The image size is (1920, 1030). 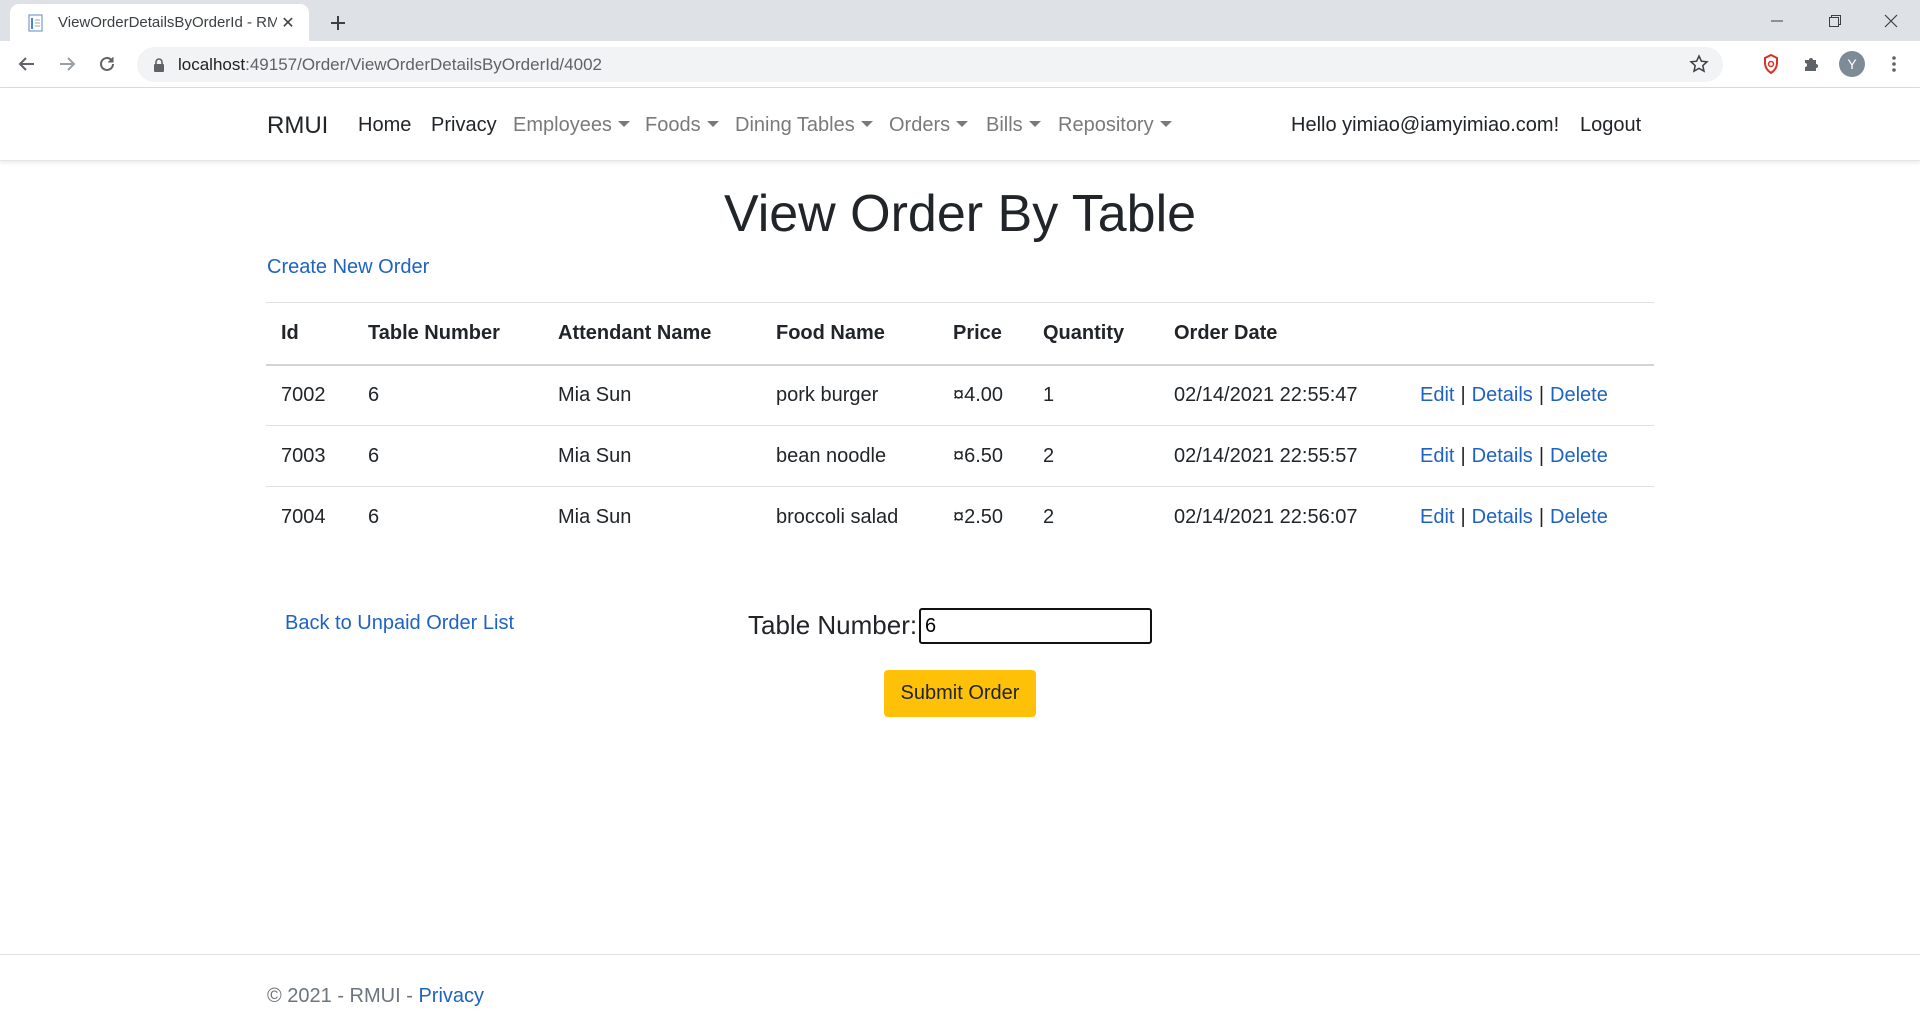 What do you see at coordinates (1771, 64) in the screenshot?
I see `extension-shield-icon` at bounding box center [1771, 64].